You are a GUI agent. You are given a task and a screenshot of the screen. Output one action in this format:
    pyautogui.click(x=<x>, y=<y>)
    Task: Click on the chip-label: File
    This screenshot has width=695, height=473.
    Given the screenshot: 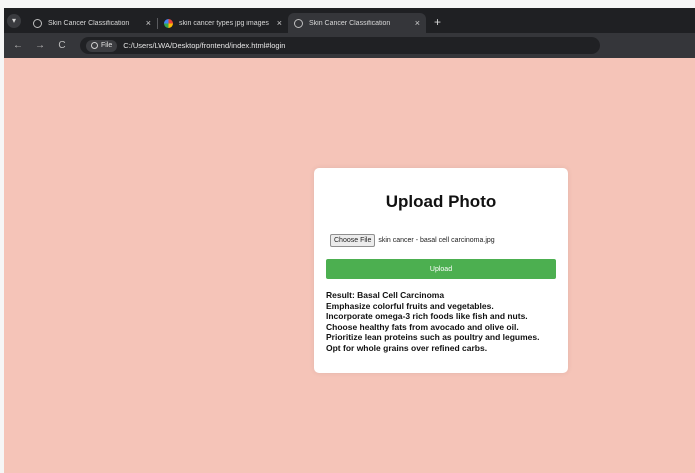 What is the action you would take?
    pyautogui.click(x=107, y=45)
    